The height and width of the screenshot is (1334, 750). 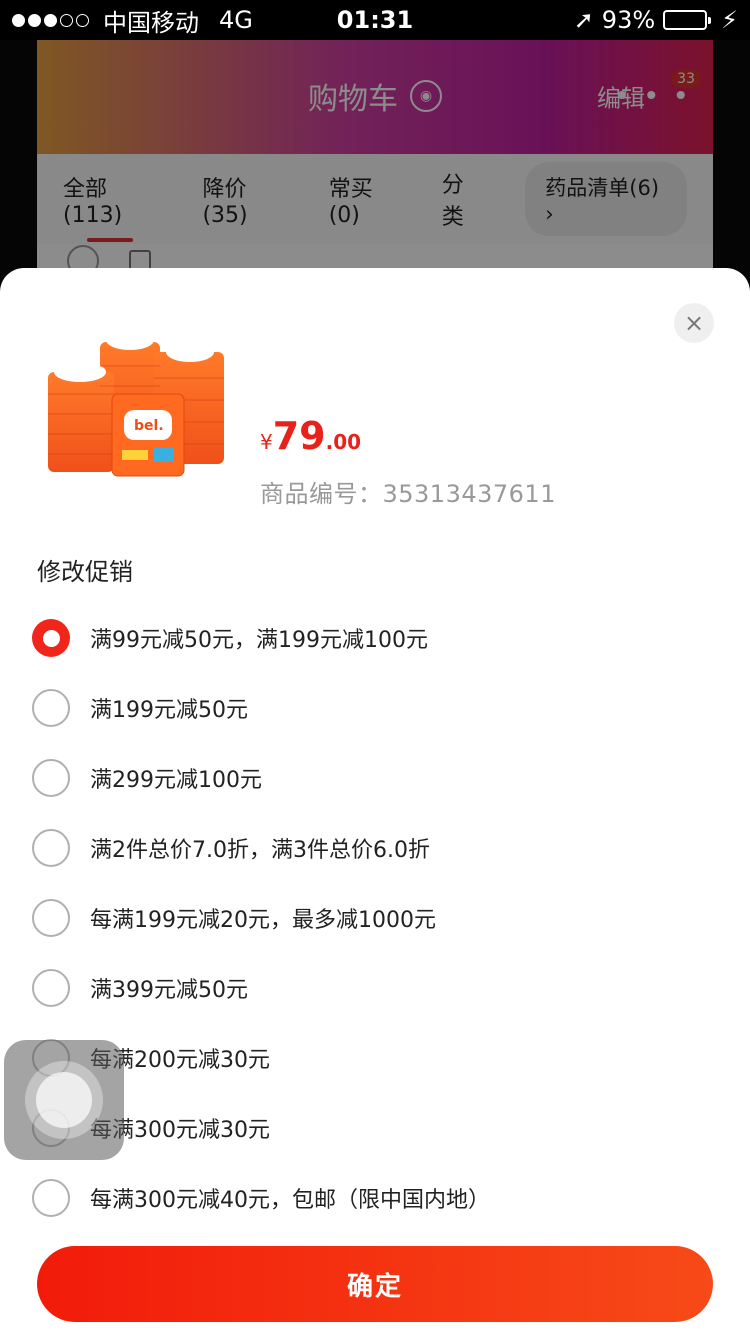 I want to click on promotion-option: 满299元减100元, so click(x=375, y=778).